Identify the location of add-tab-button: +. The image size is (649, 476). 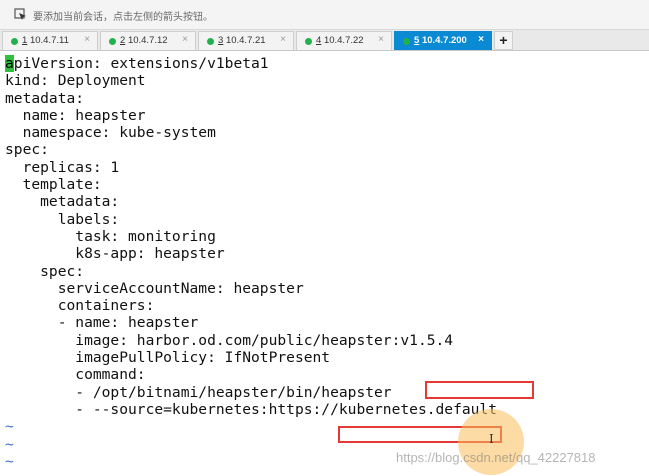
(503, 40).